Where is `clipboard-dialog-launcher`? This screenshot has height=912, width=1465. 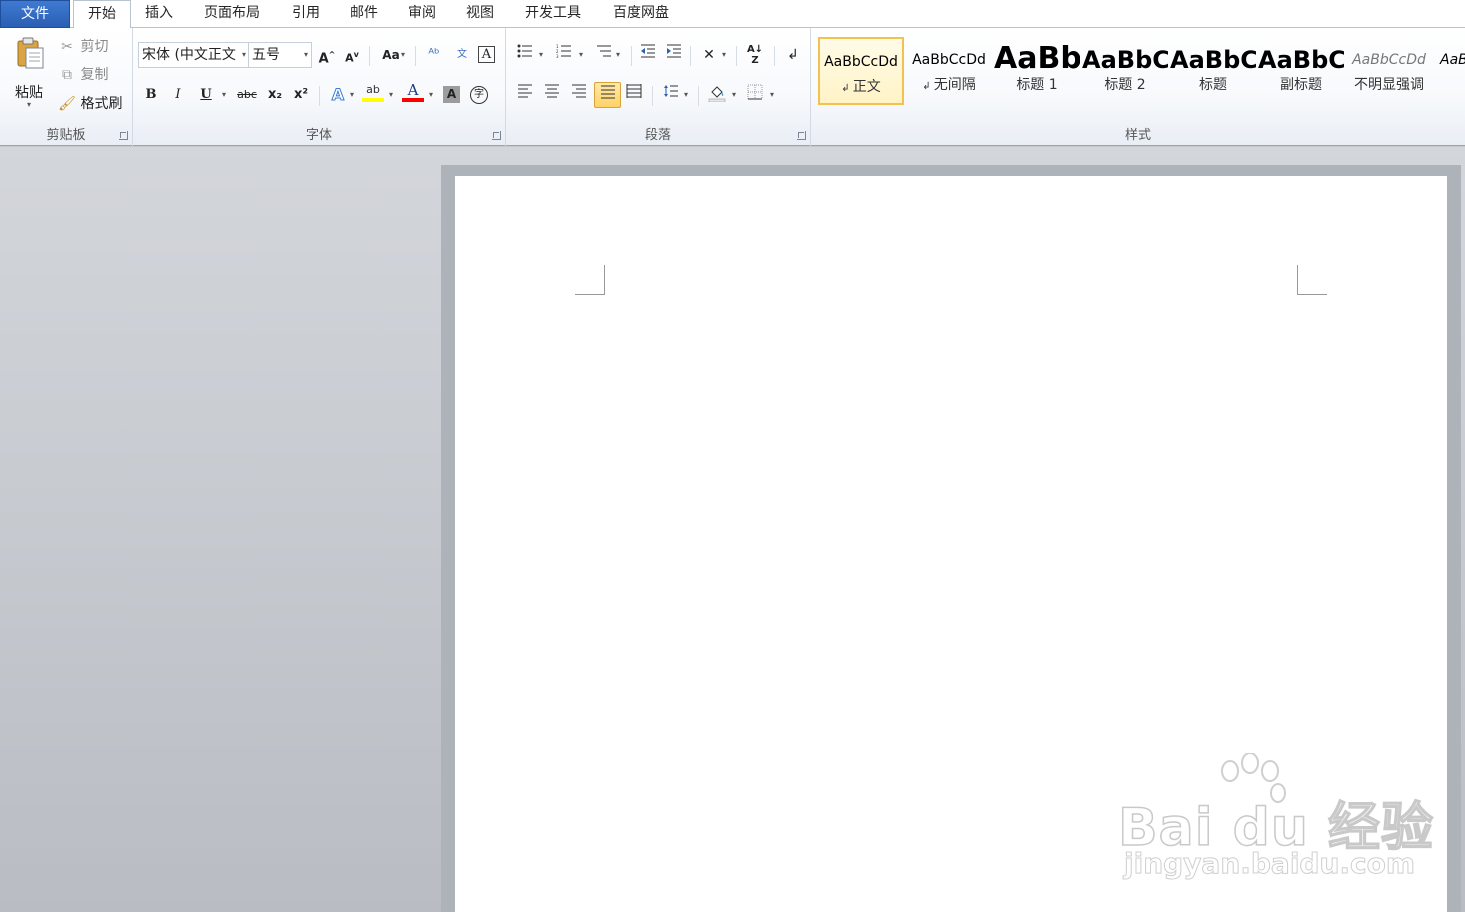 clipboard-dialog-launcher is located at coordinates (123, 135).